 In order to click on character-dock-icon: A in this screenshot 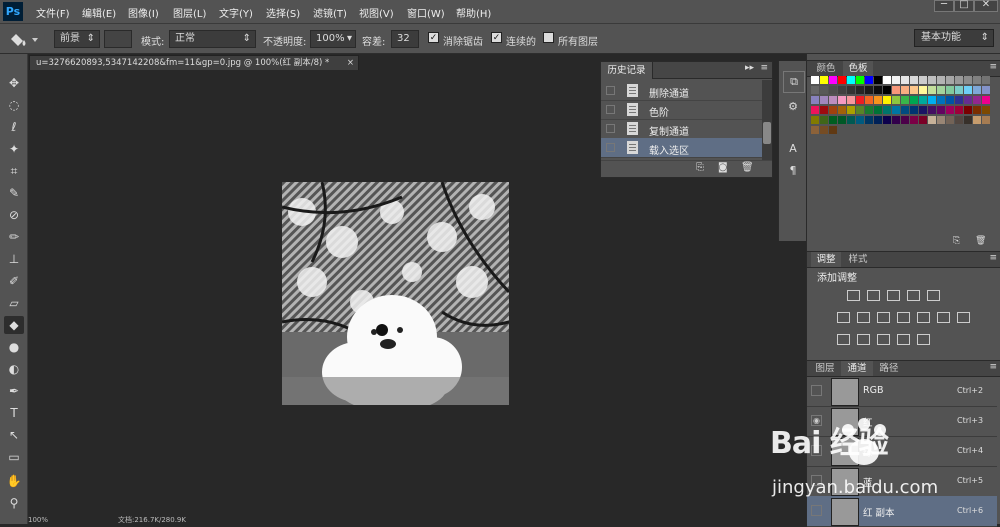, I will do `click(793, 149)`.